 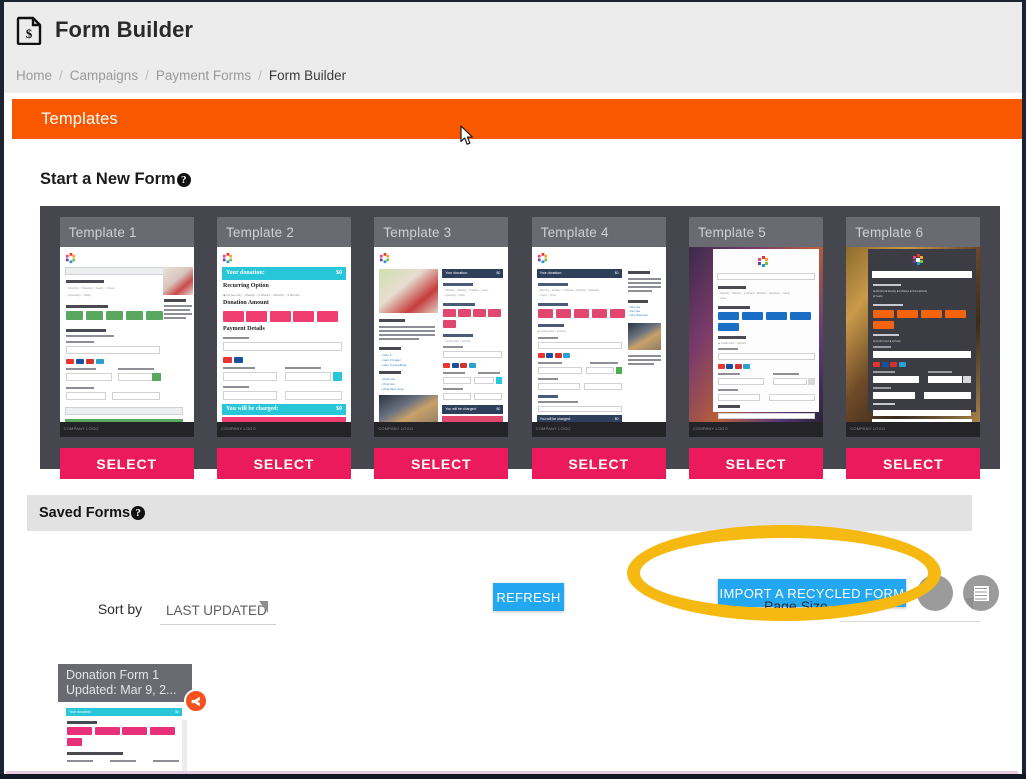 I want to click on breadcrumb-item-payment-forms: Payment Forms, so click(x=203, y=75).